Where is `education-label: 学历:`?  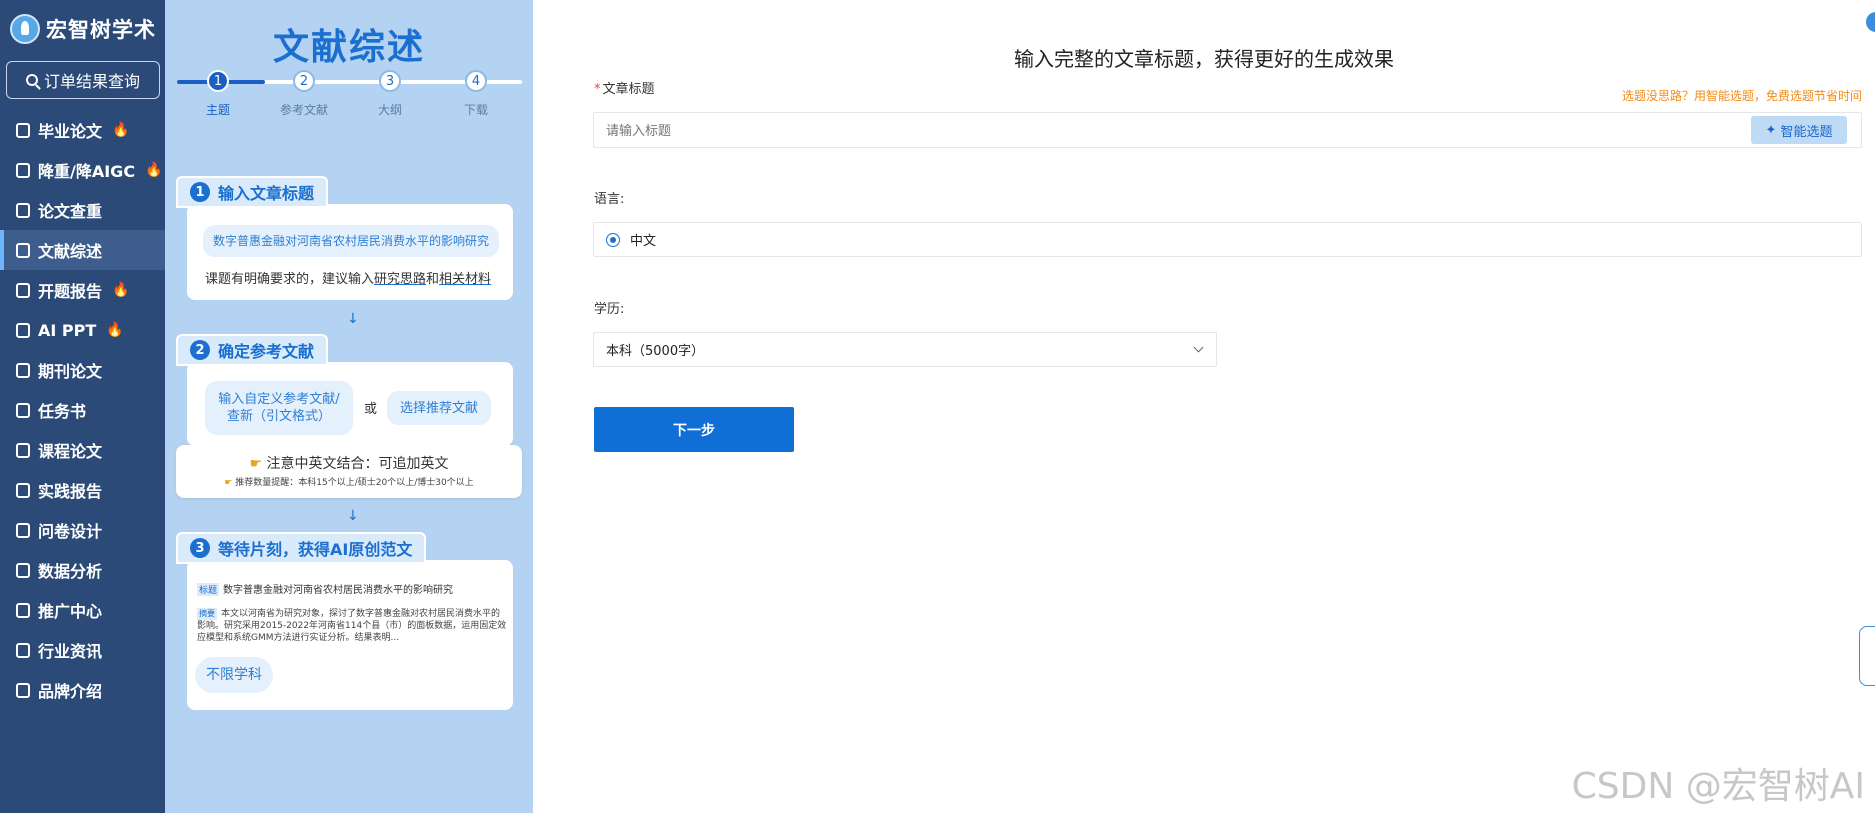 education-label: 学历: is located at coordinates (609, 309).